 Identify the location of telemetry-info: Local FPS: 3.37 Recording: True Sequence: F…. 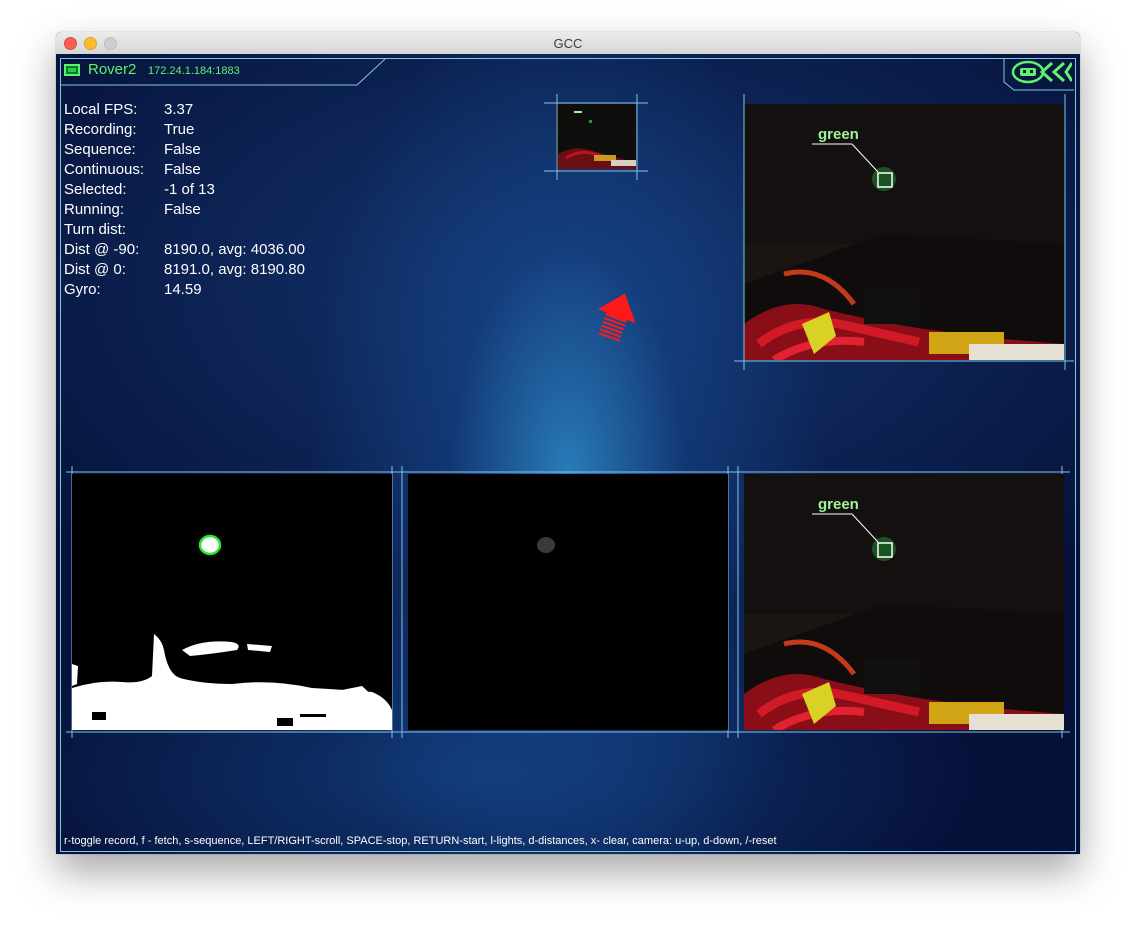
(184, 200).